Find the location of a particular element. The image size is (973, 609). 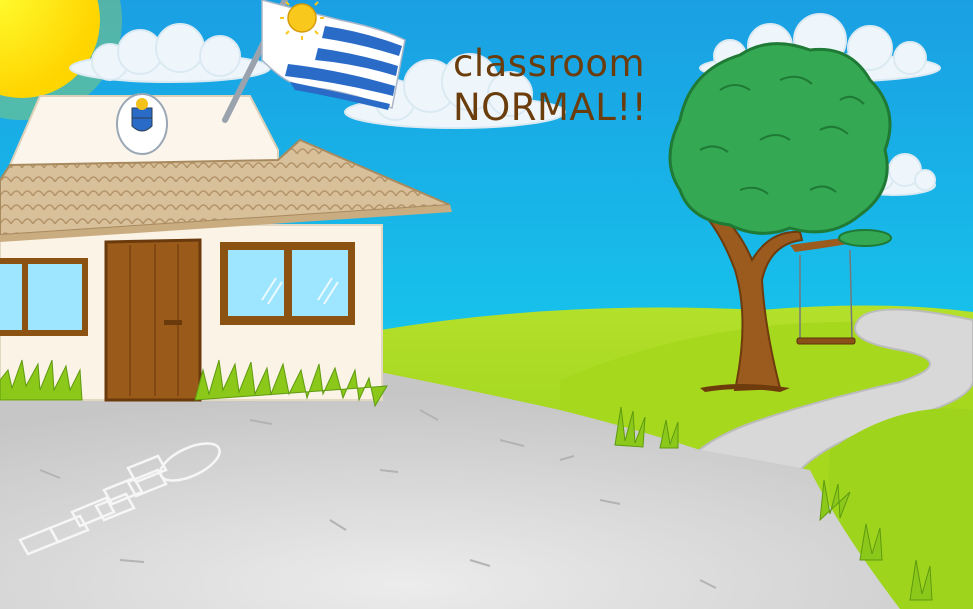

scene-caption: classroom NORMAL!! is located at coordinates (550, 86).